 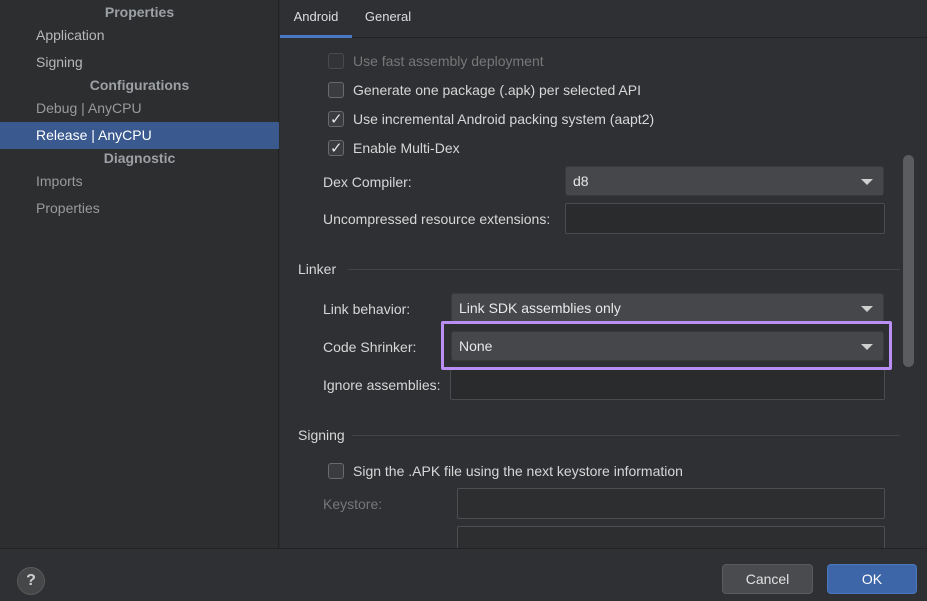 What do you see at coordinates (463, 574) in the screenshot?
I see `dialog-footer: ? Cancel OK` at bounding box center [463, 574].